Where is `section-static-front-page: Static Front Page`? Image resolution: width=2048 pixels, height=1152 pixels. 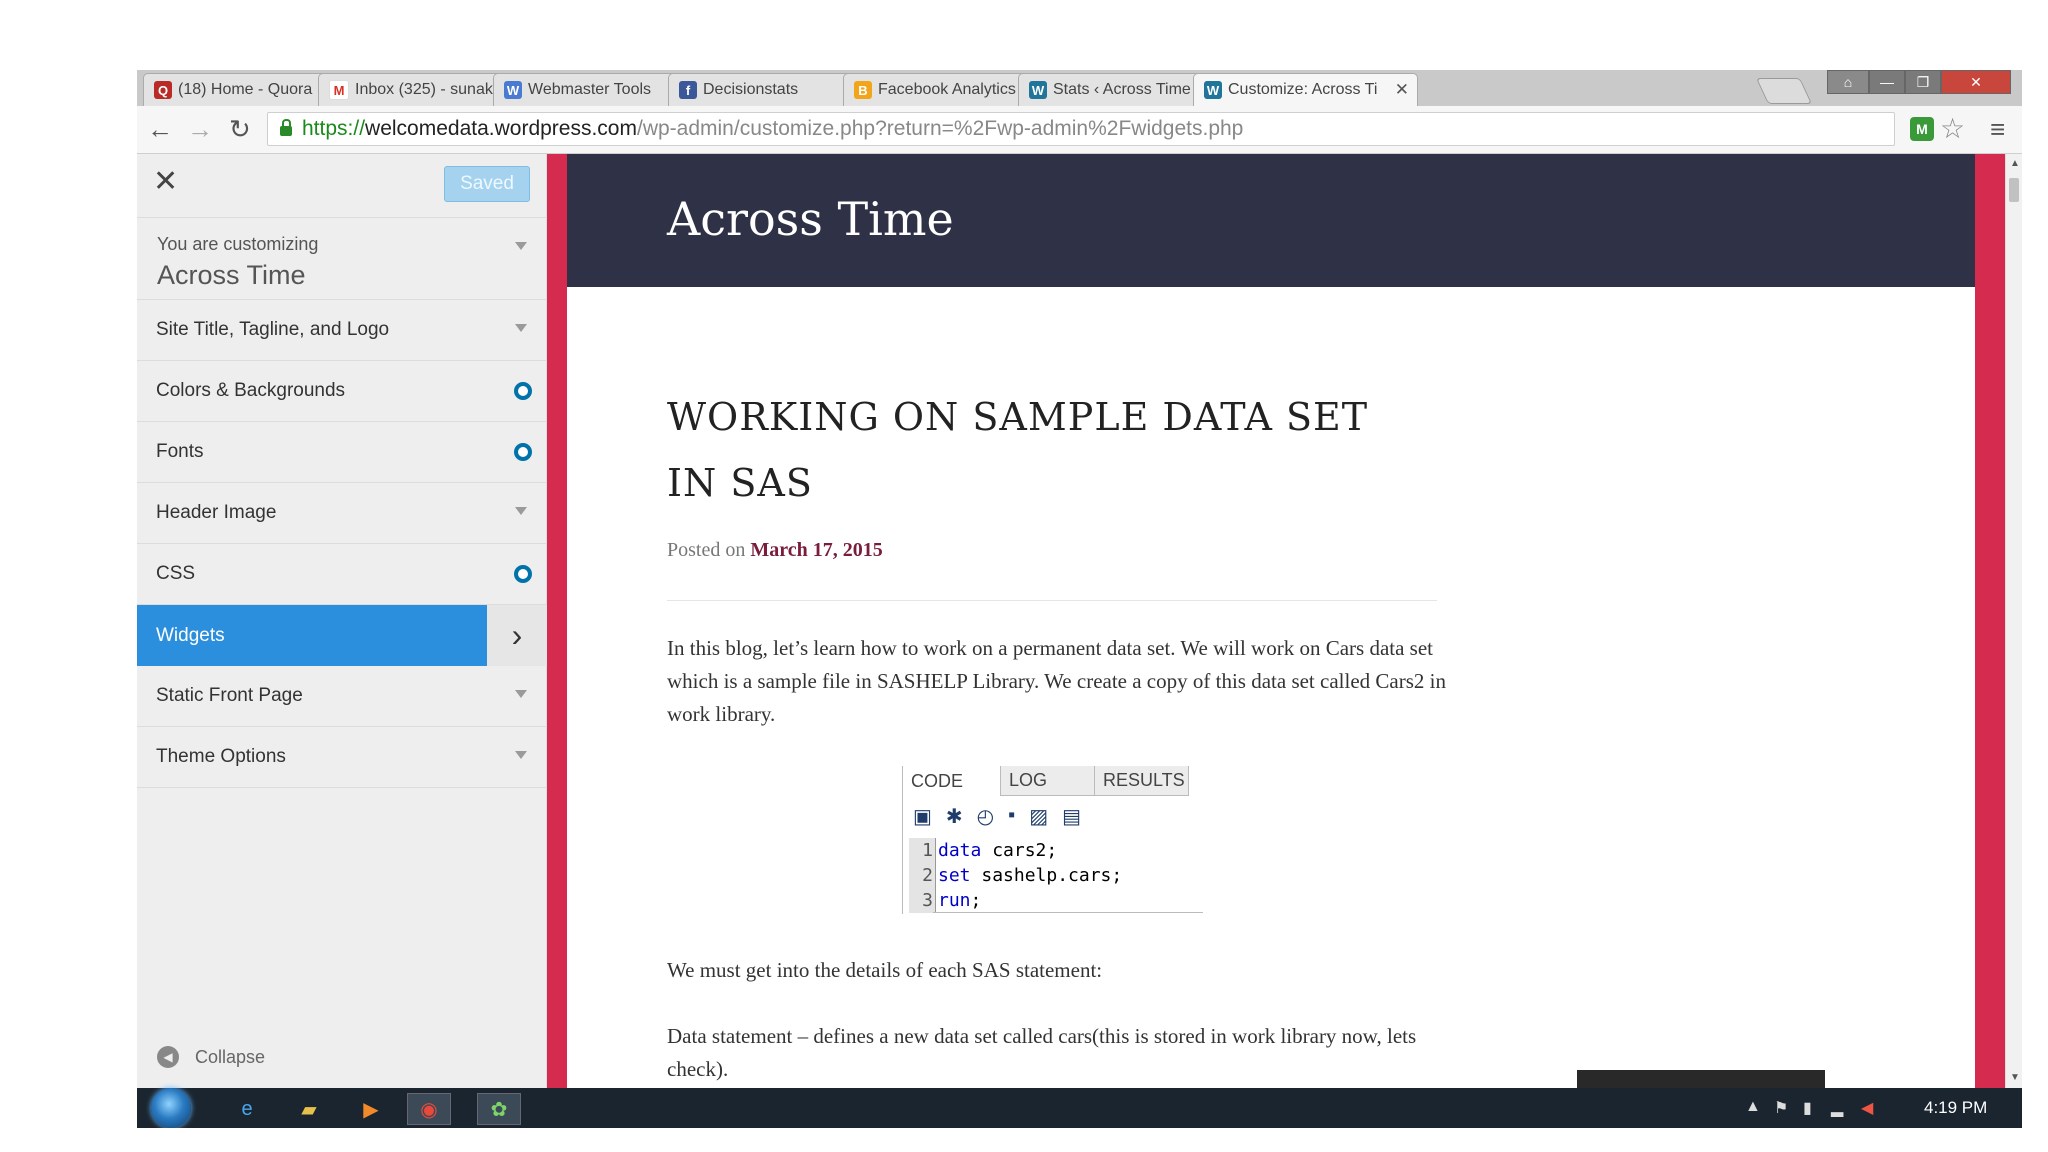
section-static-front-page: Static Front Page is located at coordinates (342, 696).